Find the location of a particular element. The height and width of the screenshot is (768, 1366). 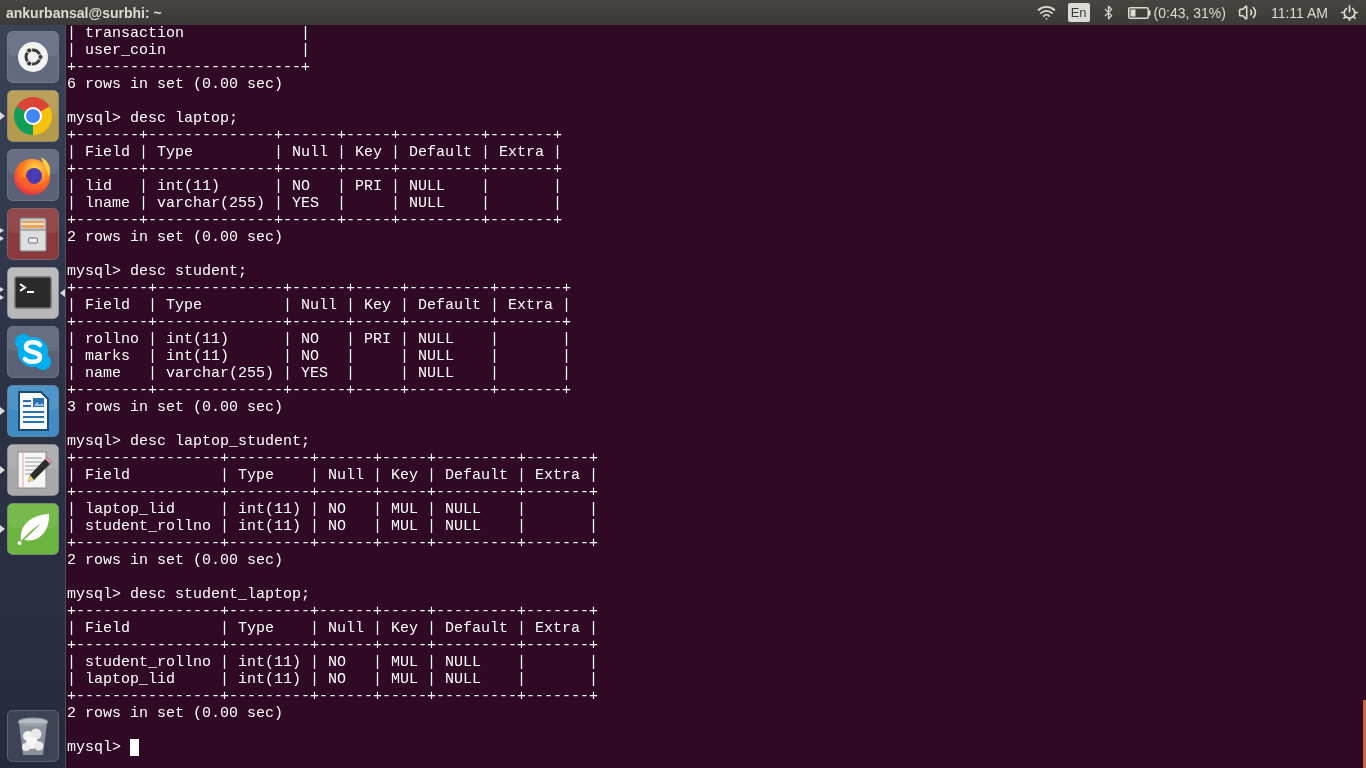

trash-icon is located at coordinates (32, 736).